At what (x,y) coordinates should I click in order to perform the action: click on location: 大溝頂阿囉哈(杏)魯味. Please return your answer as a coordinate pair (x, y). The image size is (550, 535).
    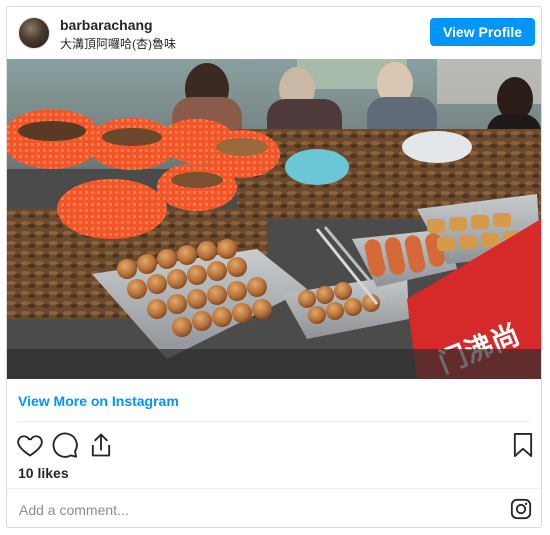
    Looking at the image, I should click on (118, 43).